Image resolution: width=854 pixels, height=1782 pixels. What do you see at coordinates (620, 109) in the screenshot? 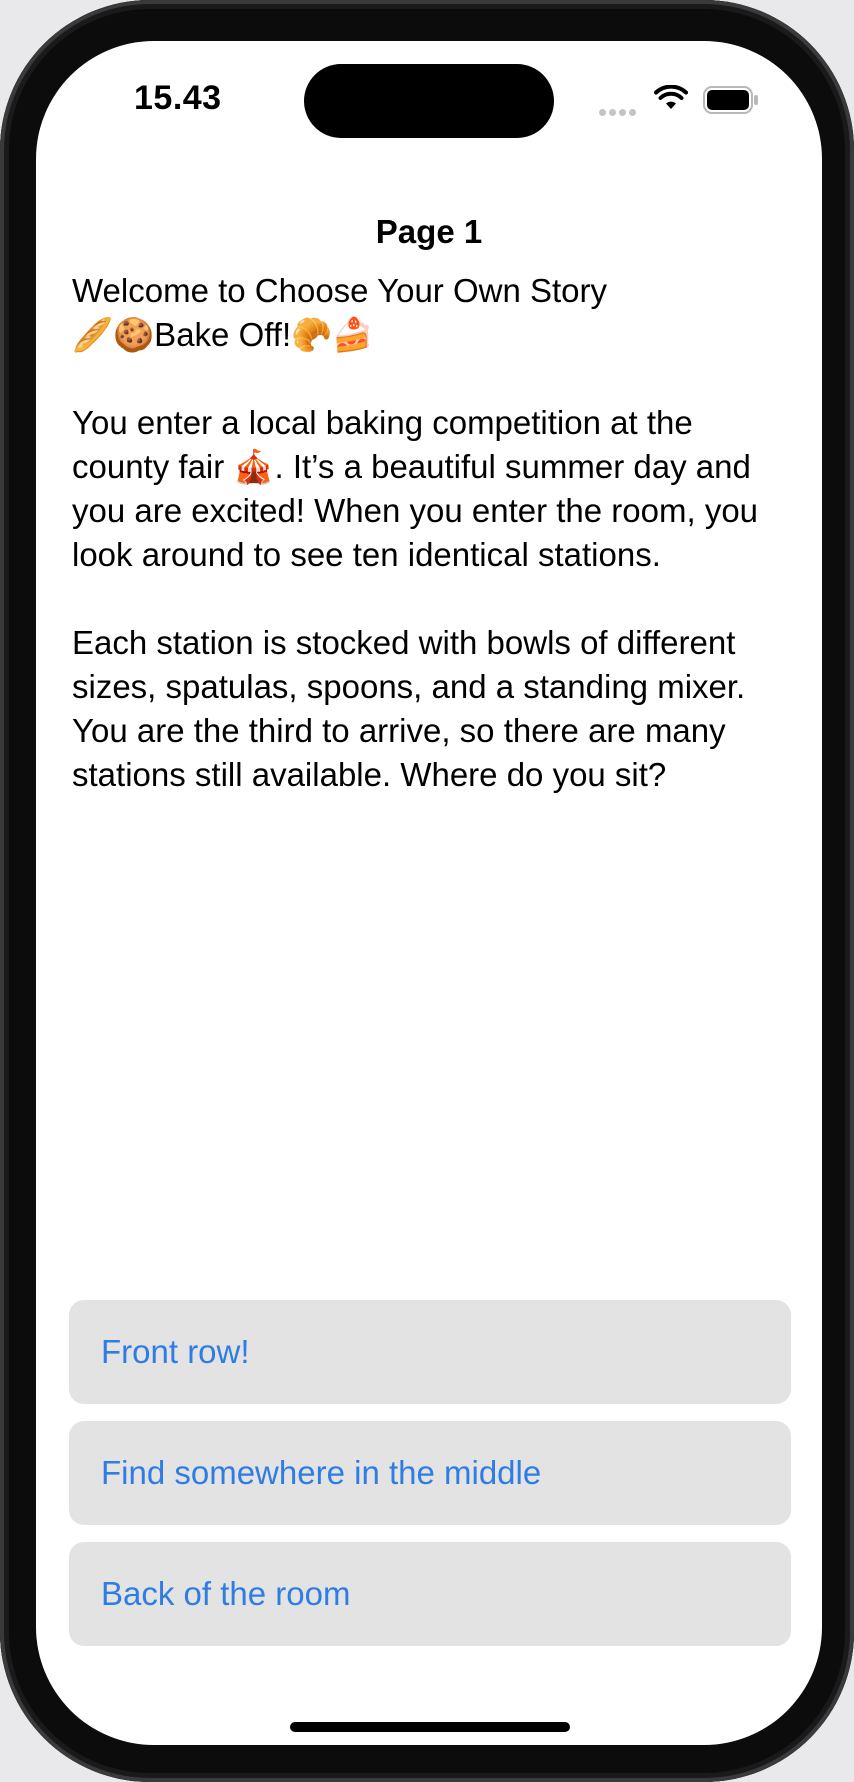
I see `cellular-signal-icon` at bounding box center [620, 109].